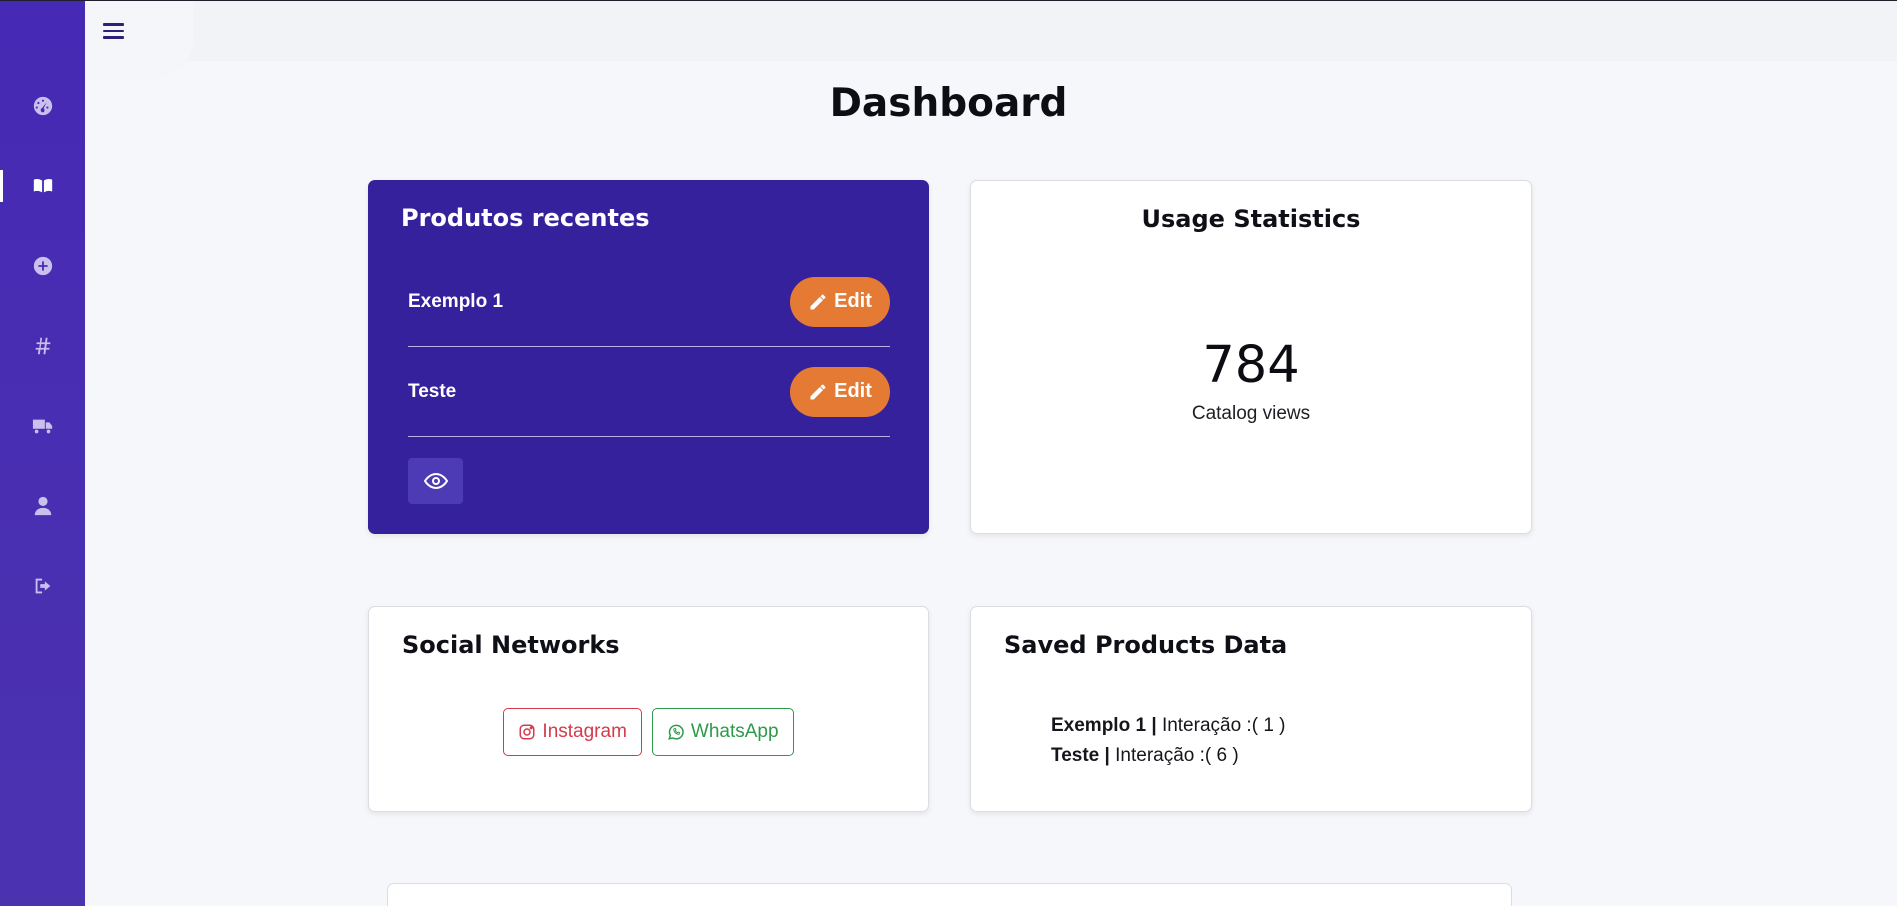 The image size is (1897, 906). I want to click on sidebar, so click(42, 453).